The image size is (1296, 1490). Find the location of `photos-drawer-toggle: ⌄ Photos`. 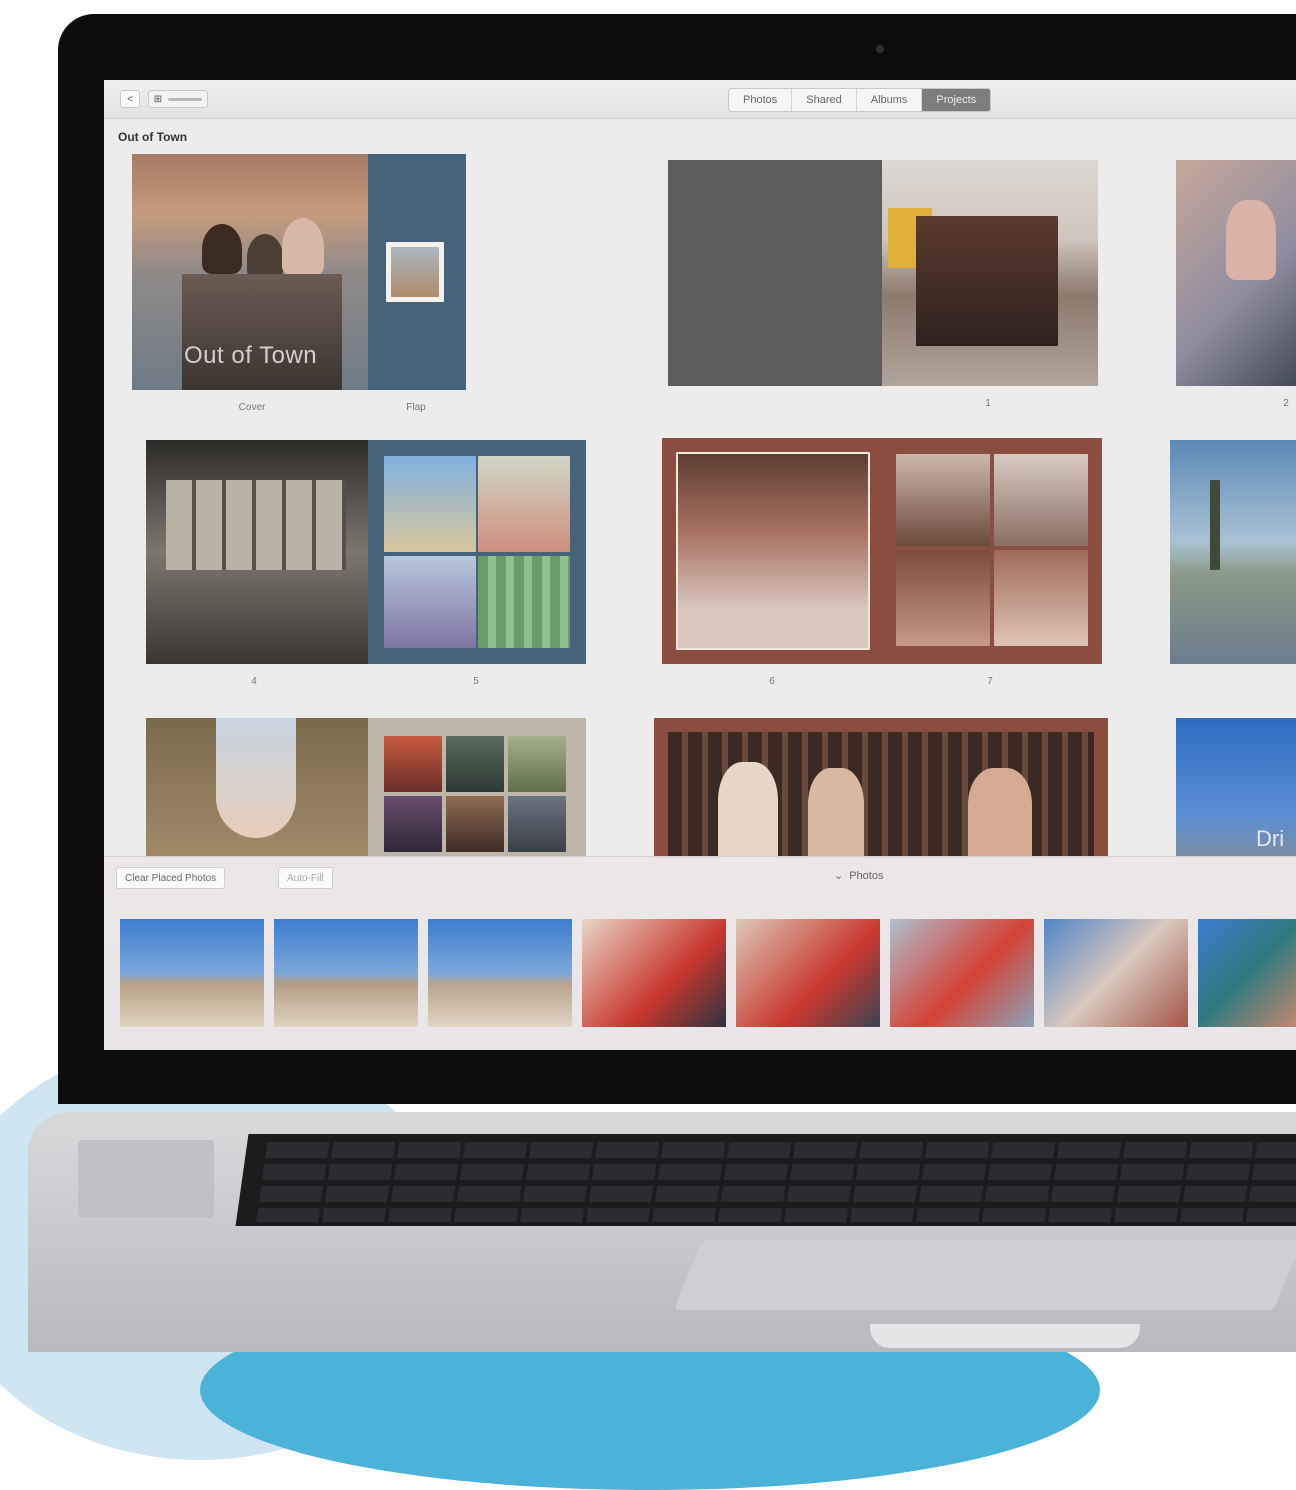

photos-drawer-toggle: ⌄ Photos is located at coordinates (858, 876).